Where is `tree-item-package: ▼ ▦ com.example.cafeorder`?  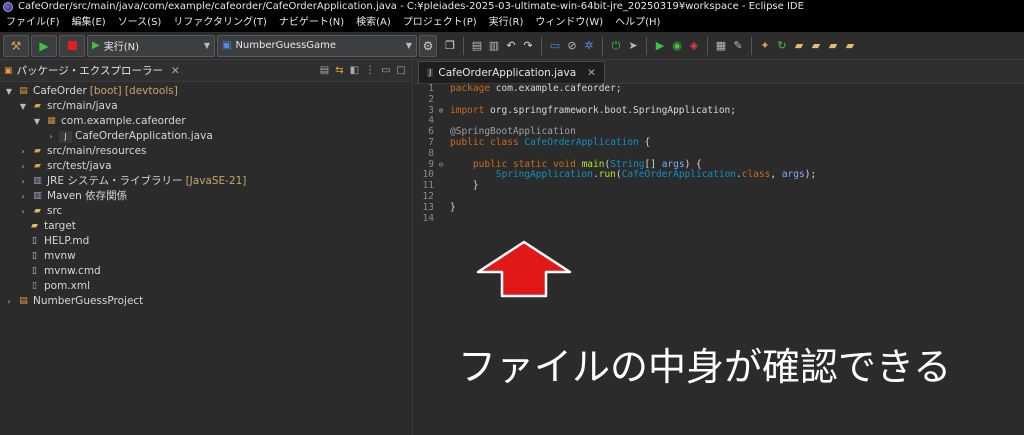 tree-item-package: ▼ ▦ com.example.cafeorder is located at coordinates (109, 121).